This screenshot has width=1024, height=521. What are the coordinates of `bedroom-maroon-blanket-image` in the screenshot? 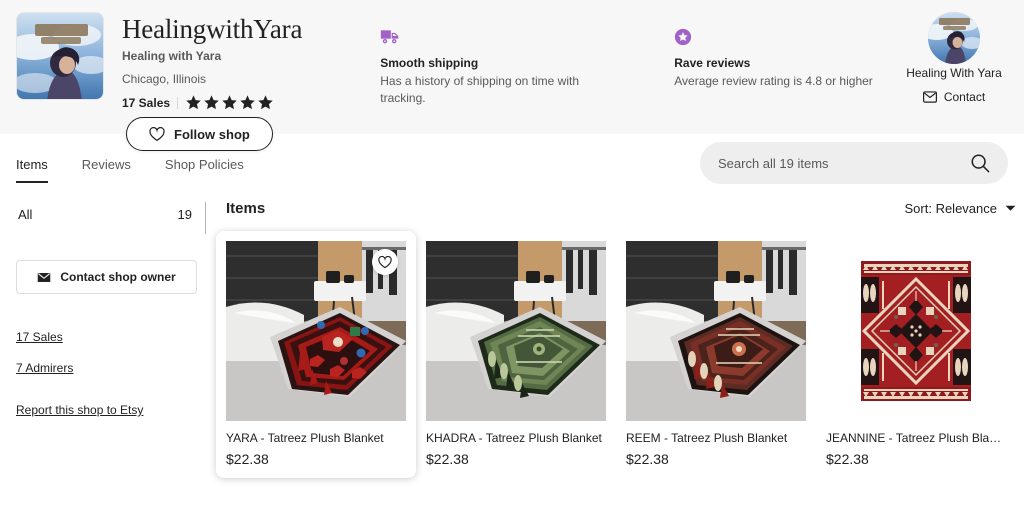 It's located at (716, 331).